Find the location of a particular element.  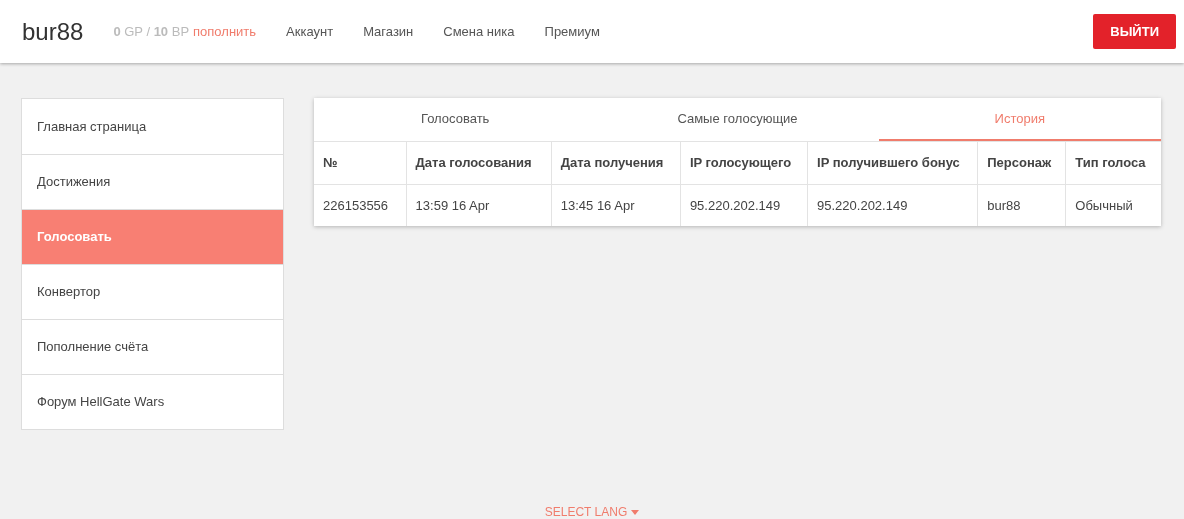

table-cell: 226153556 is located at coordinates (360, 205).